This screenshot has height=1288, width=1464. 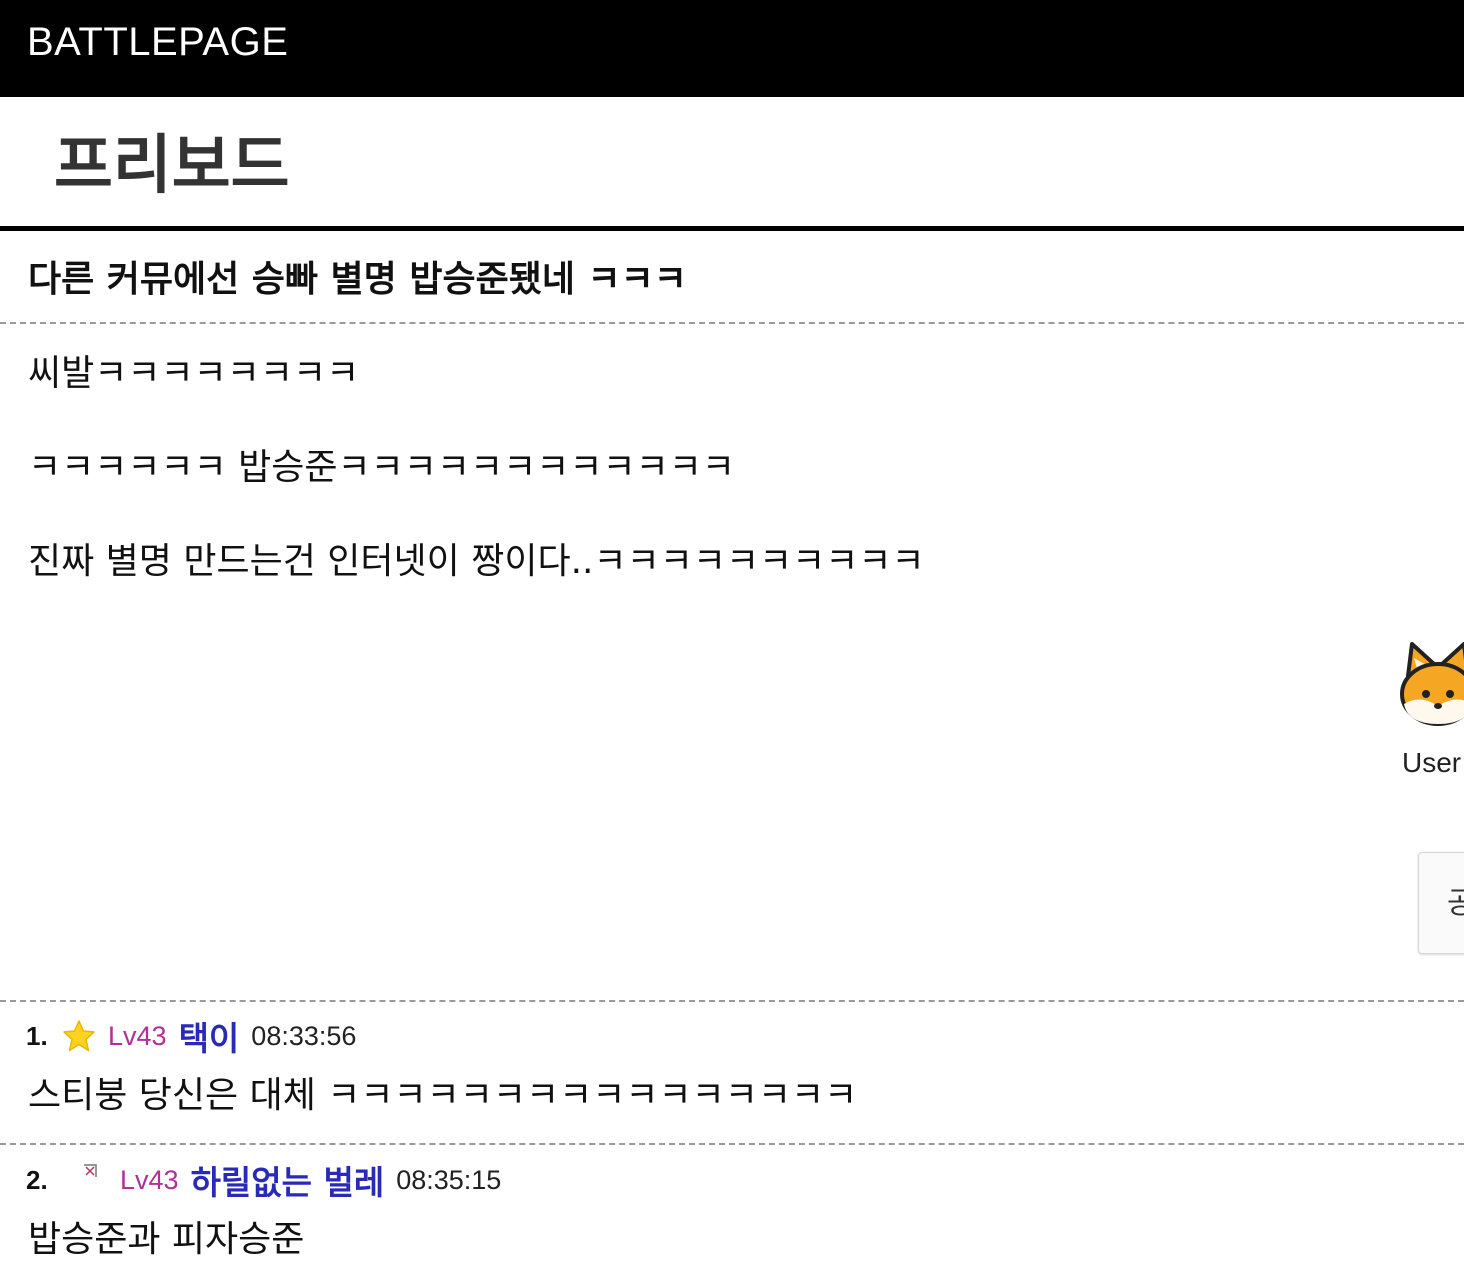 I want to click on comment-header: 1. Lv43 택이 08:33:56, so click(x=191, y=1036).